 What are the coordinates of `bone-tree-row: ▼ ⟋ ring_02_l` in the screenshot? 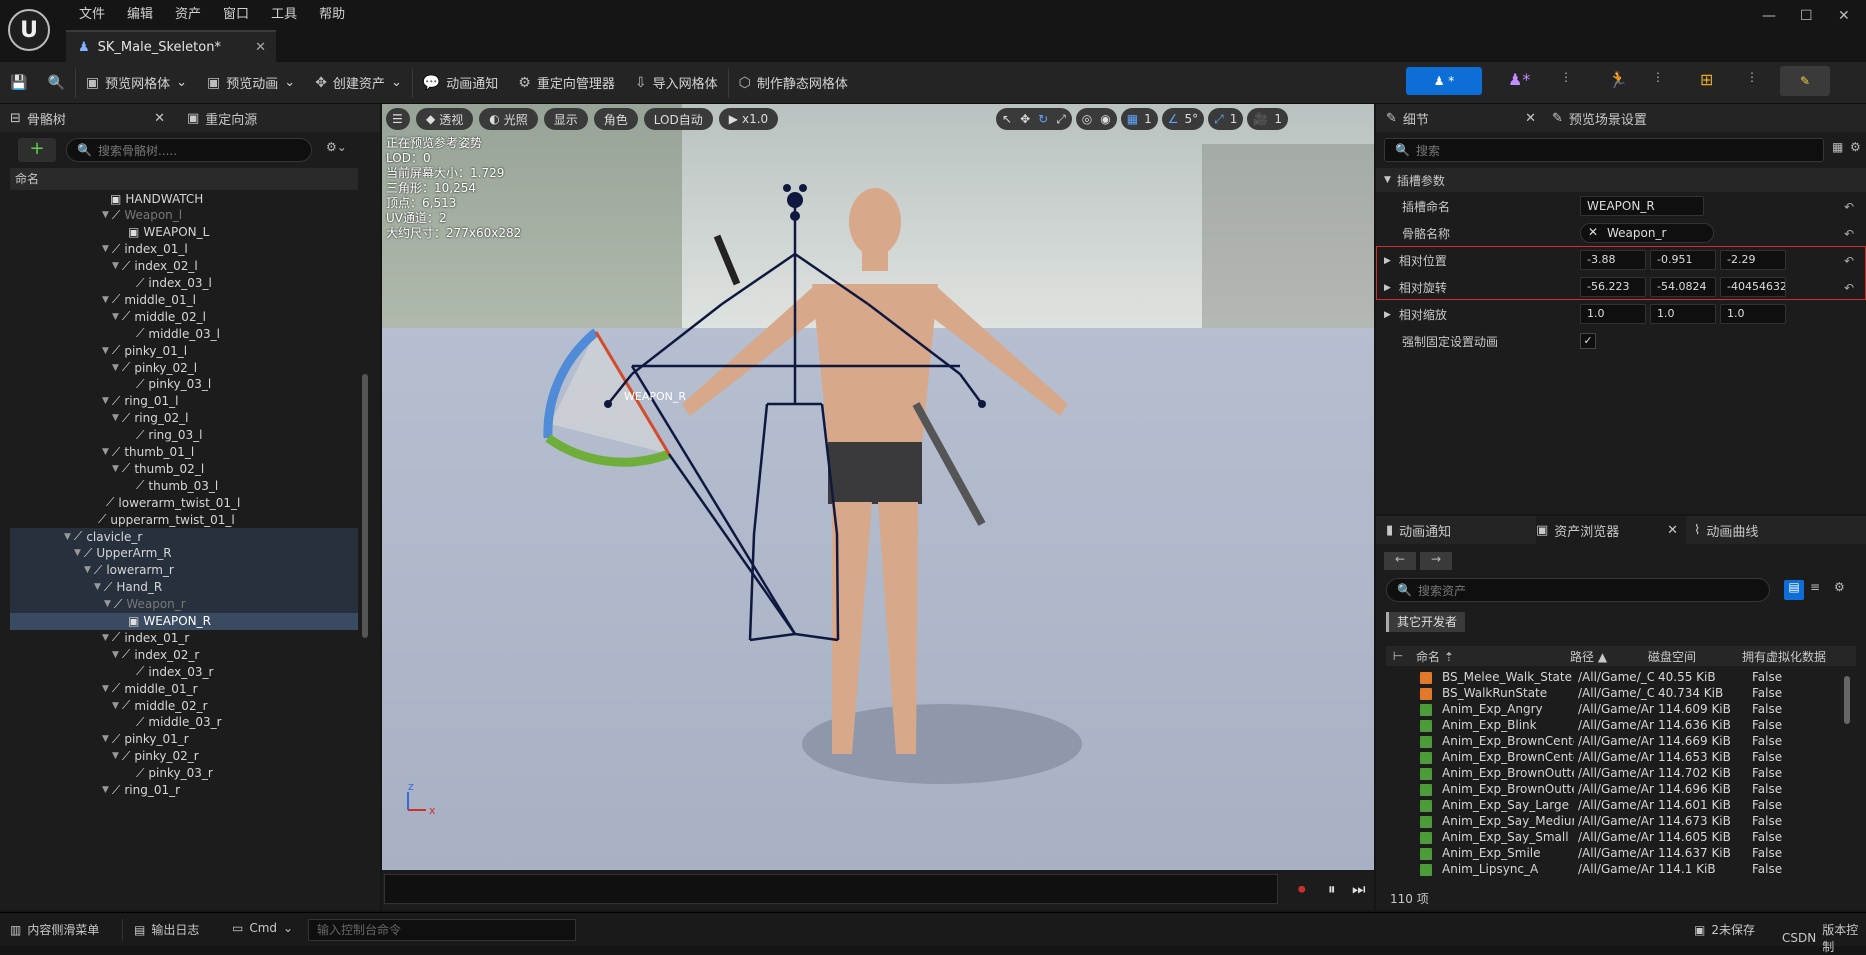 It's located at (184, 418).